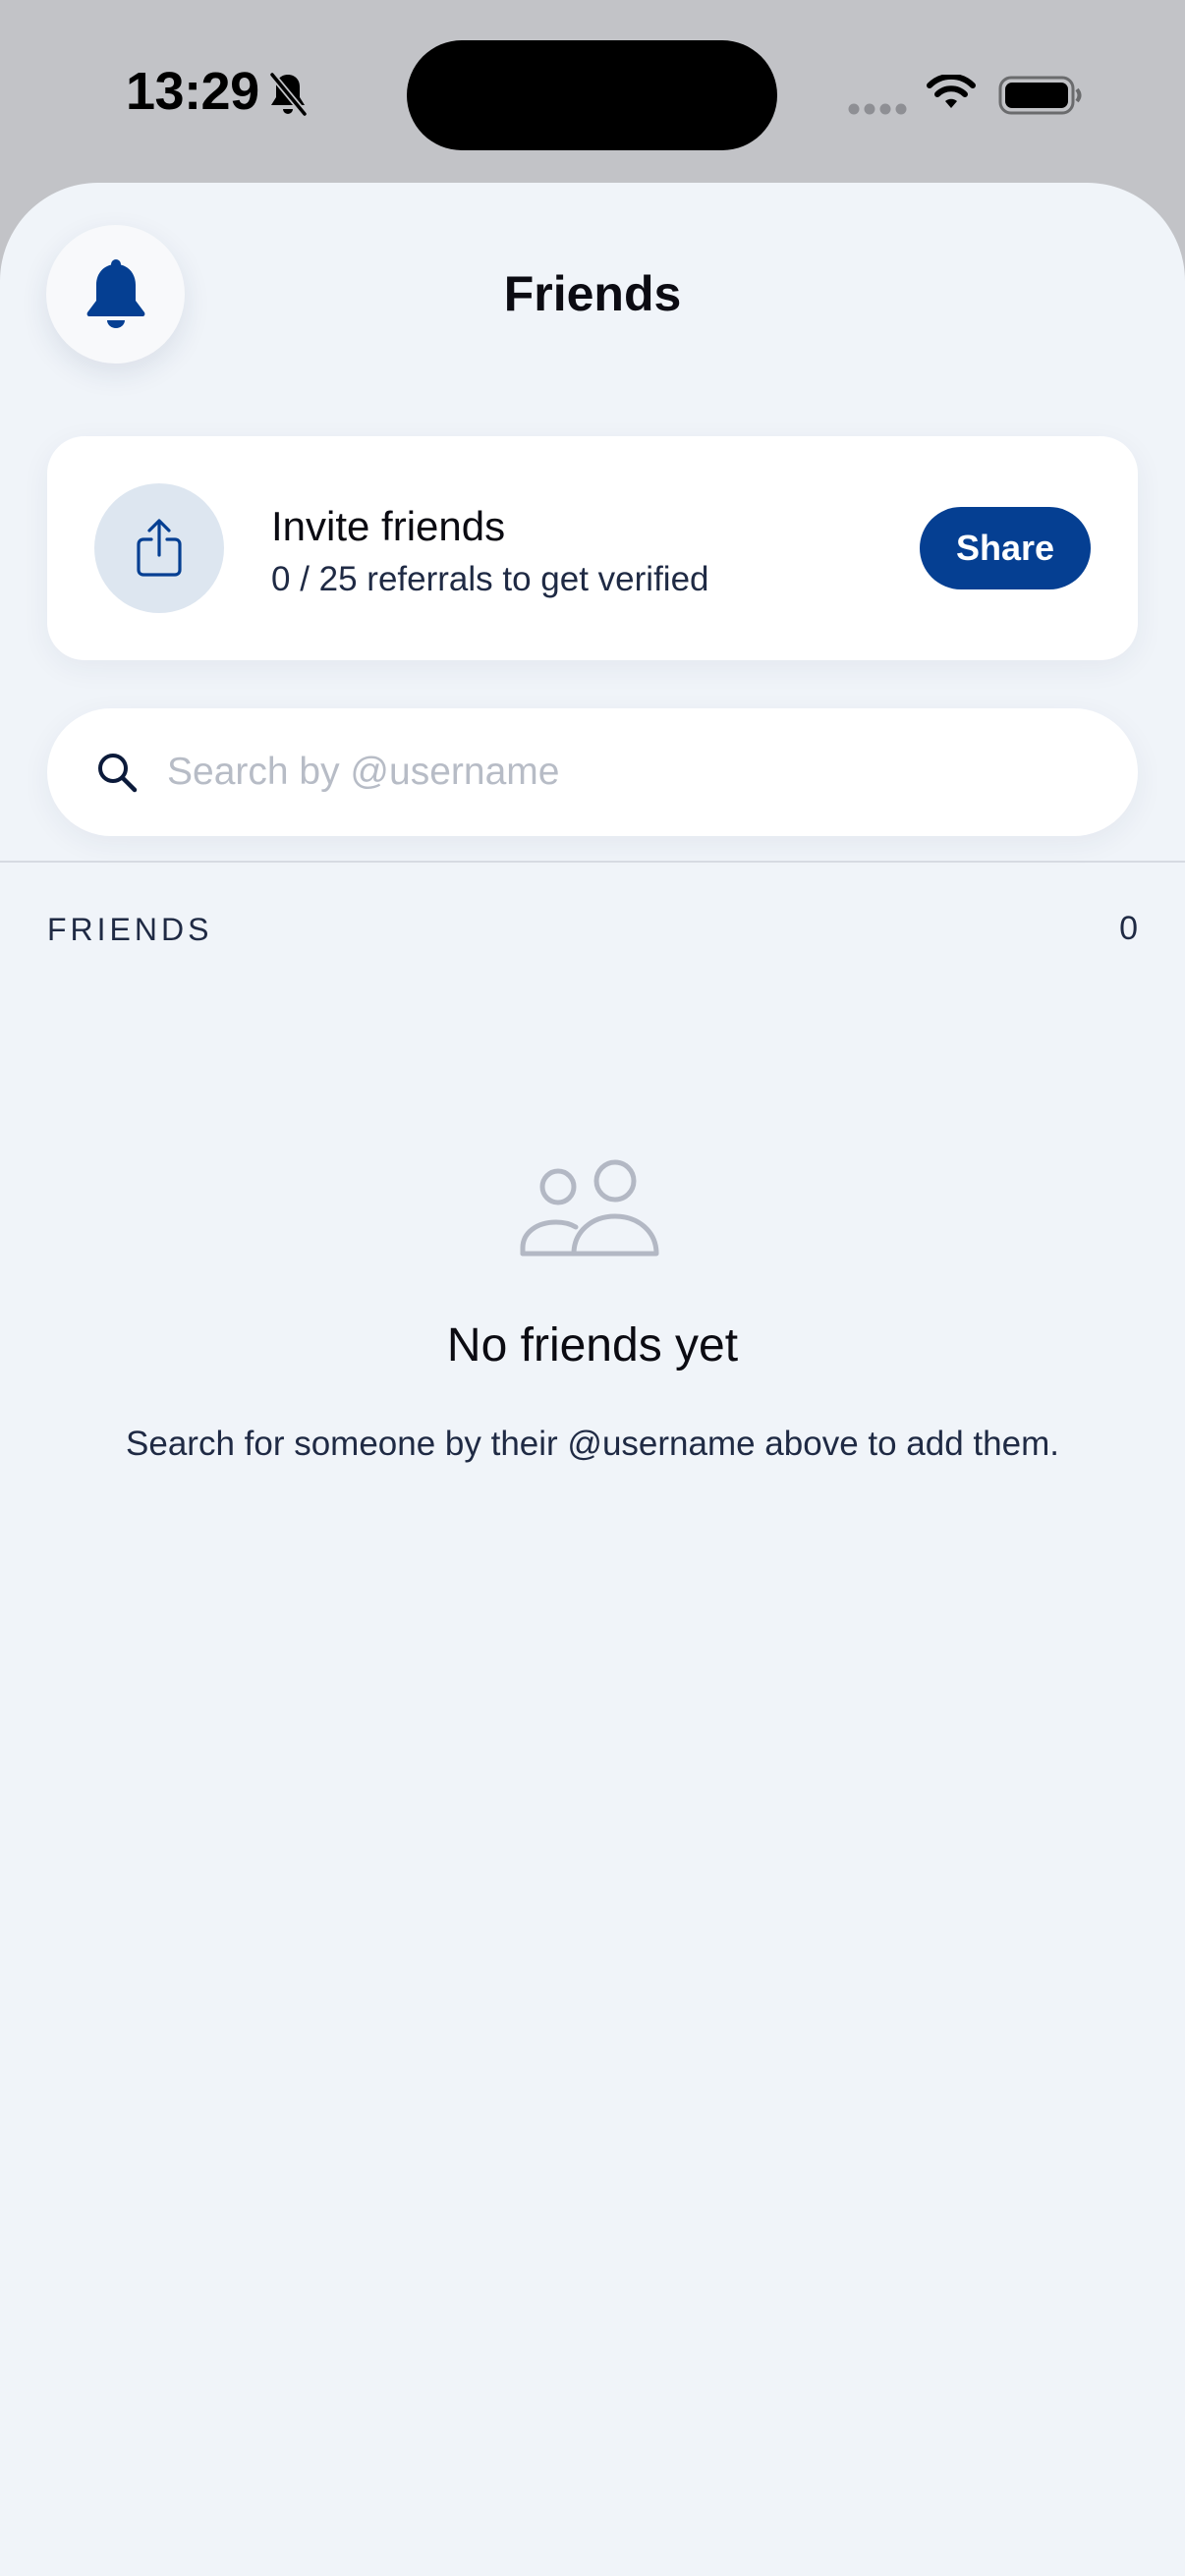 This screenshot has width=1185, height=2576. Describe the element at coordinates (590, 1208) in the screenshot. I see `people-icon` at that location.